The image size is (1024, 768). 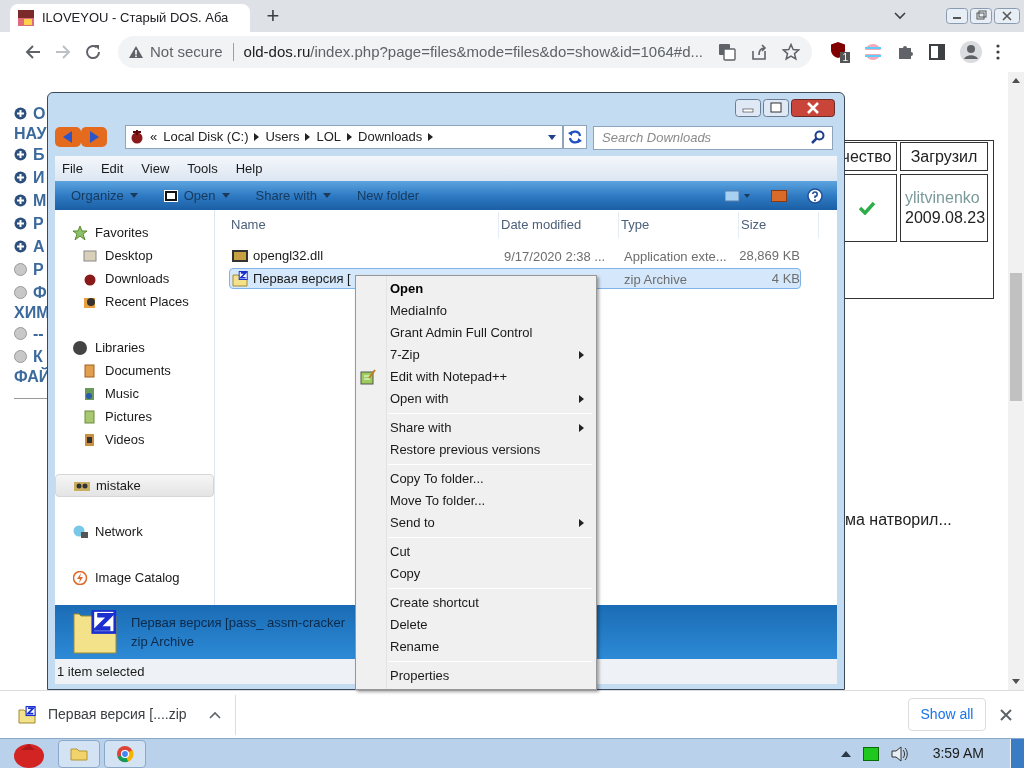 I want to click on side-panel-icon, so click(x=937, y=52).